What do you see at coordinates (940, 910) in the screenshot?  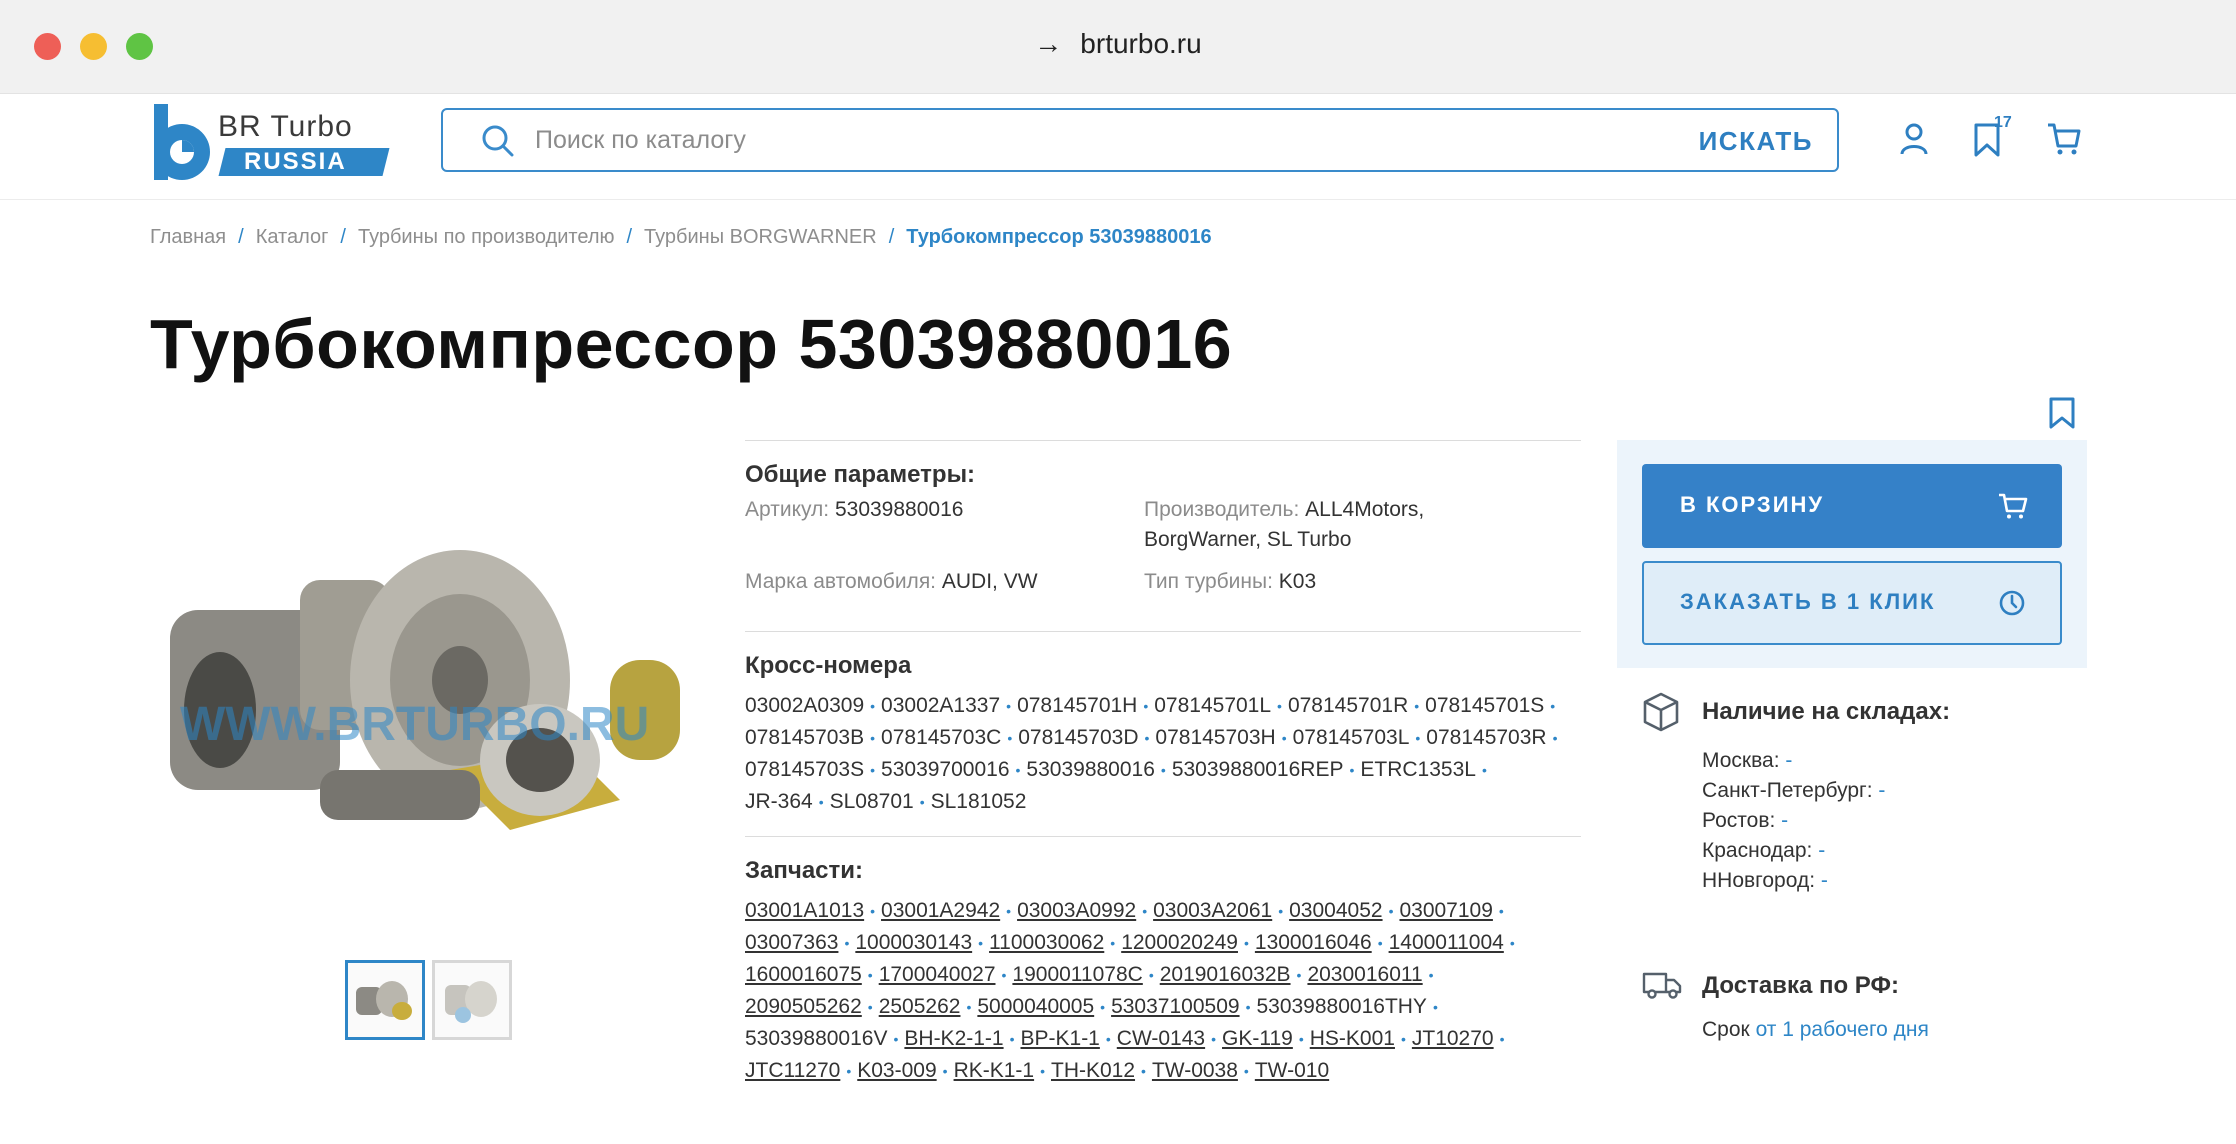 I see `parts-number: 03001A2942` at bounding box center [940, 910].